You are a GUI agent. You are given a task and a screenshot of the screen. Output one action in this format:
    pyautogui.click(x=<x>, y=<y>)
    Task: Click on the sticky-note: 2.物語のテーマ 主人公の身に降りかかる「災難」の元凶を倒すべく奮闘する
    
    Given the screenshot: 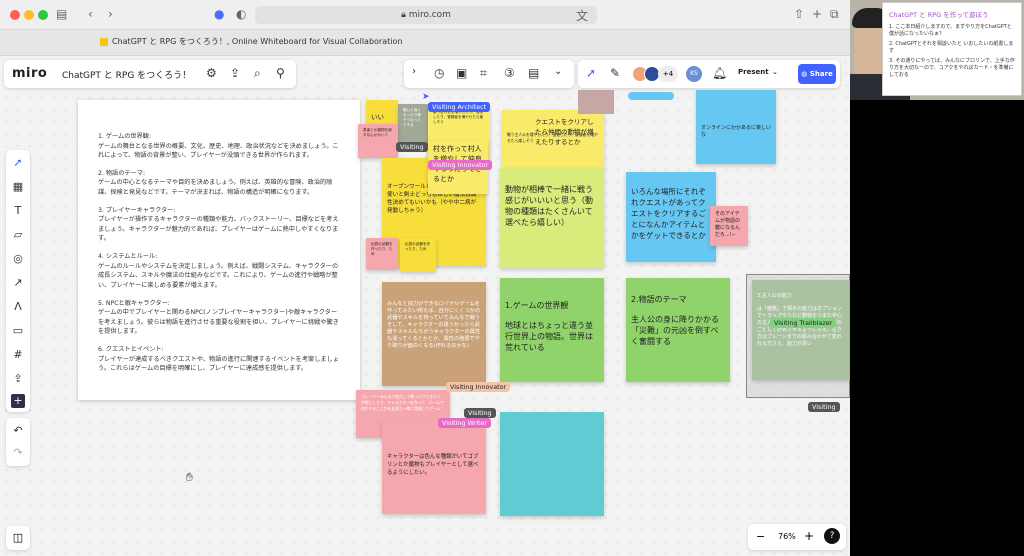 What is the action you would take?
    pyautogui.click(x=678, y=330)
    